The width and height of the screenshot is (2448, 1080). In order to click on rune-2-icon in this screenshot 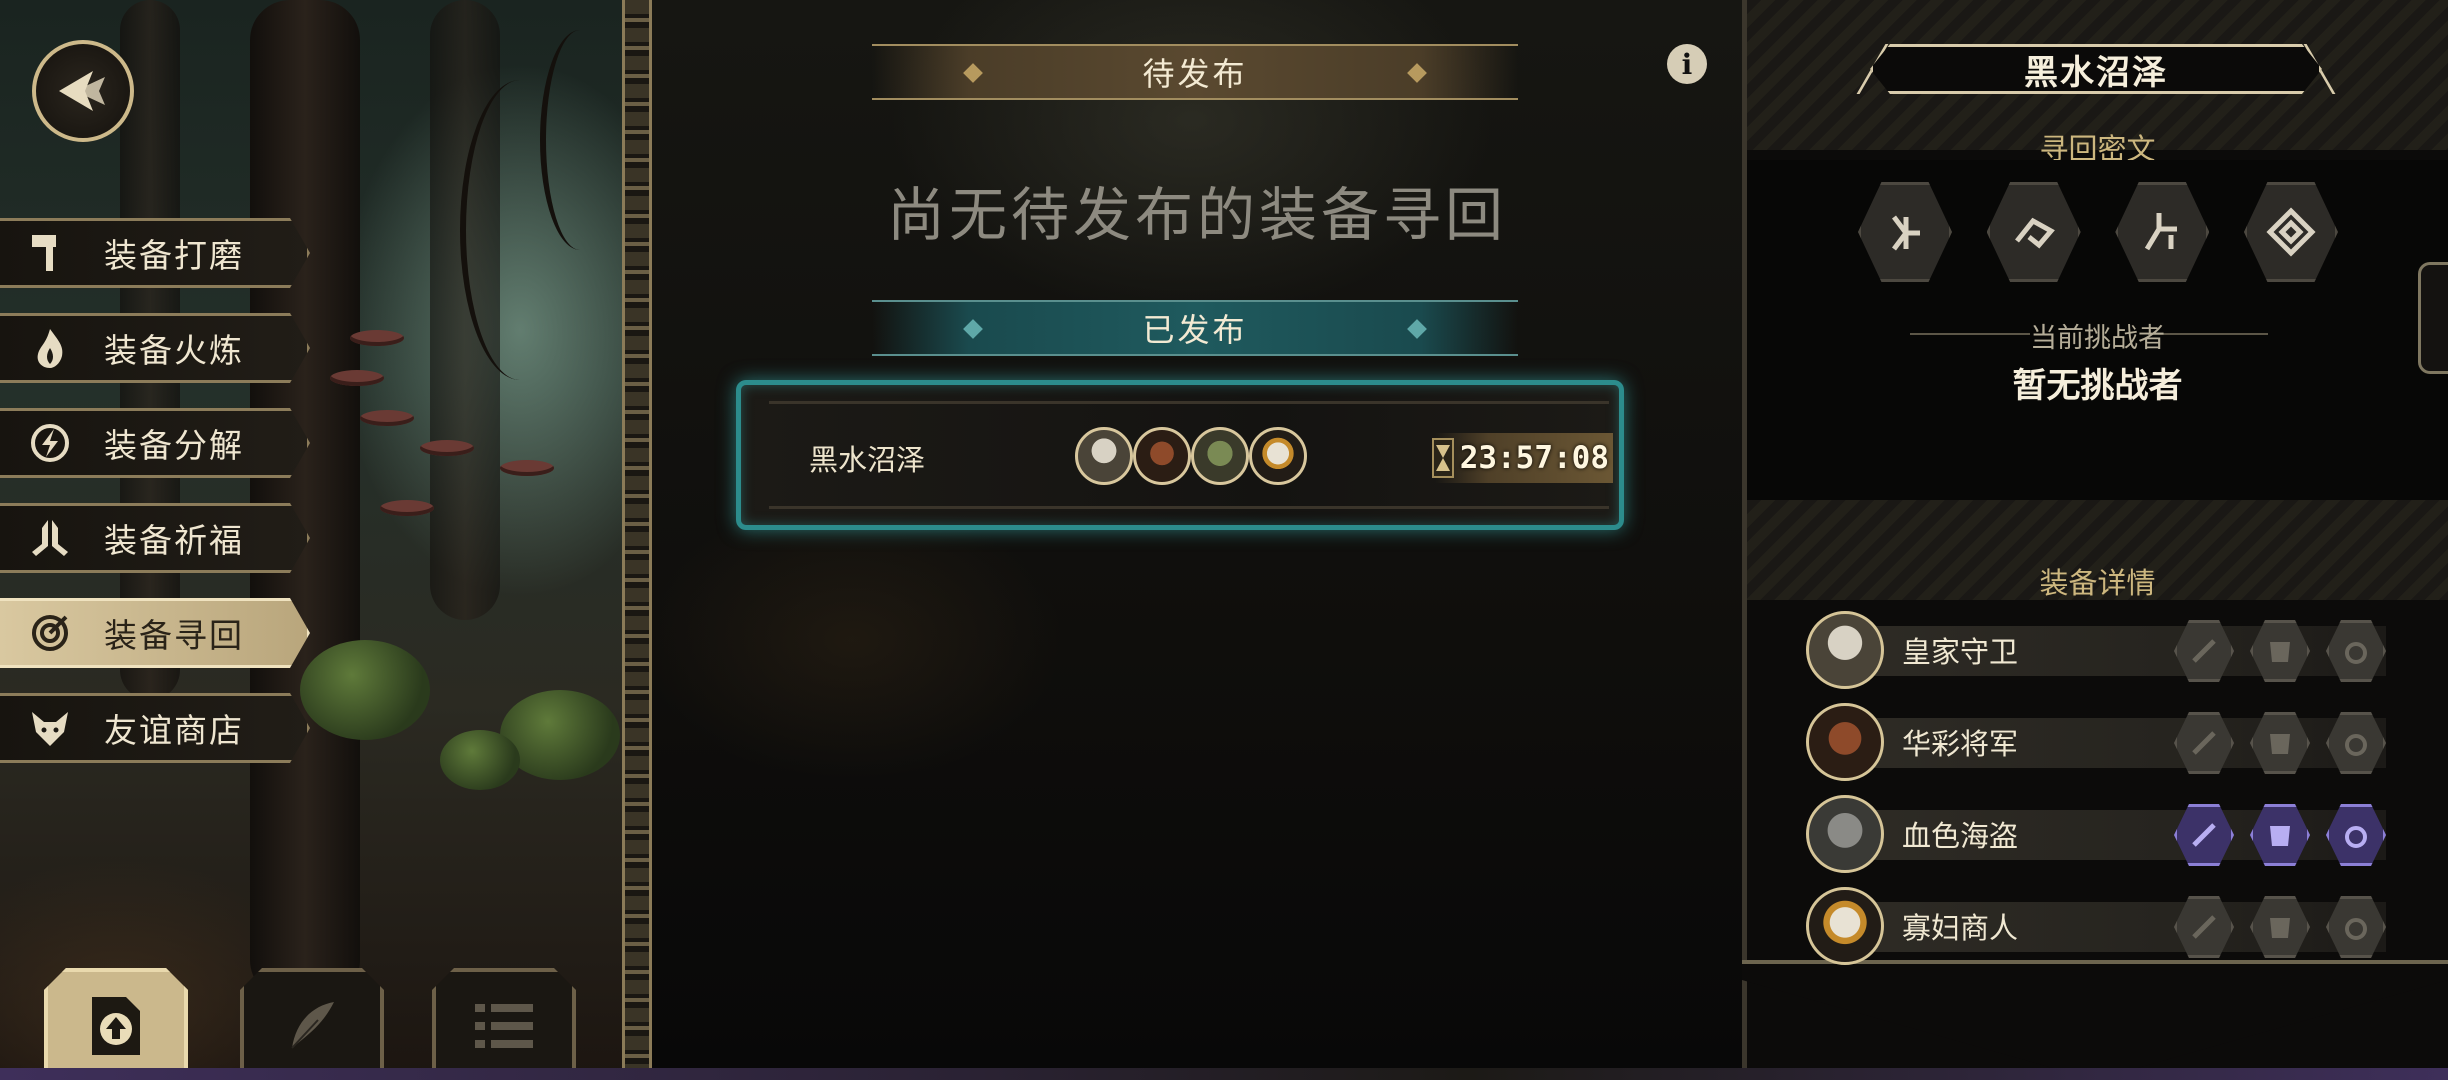, I will do `click(2033, 232)`.